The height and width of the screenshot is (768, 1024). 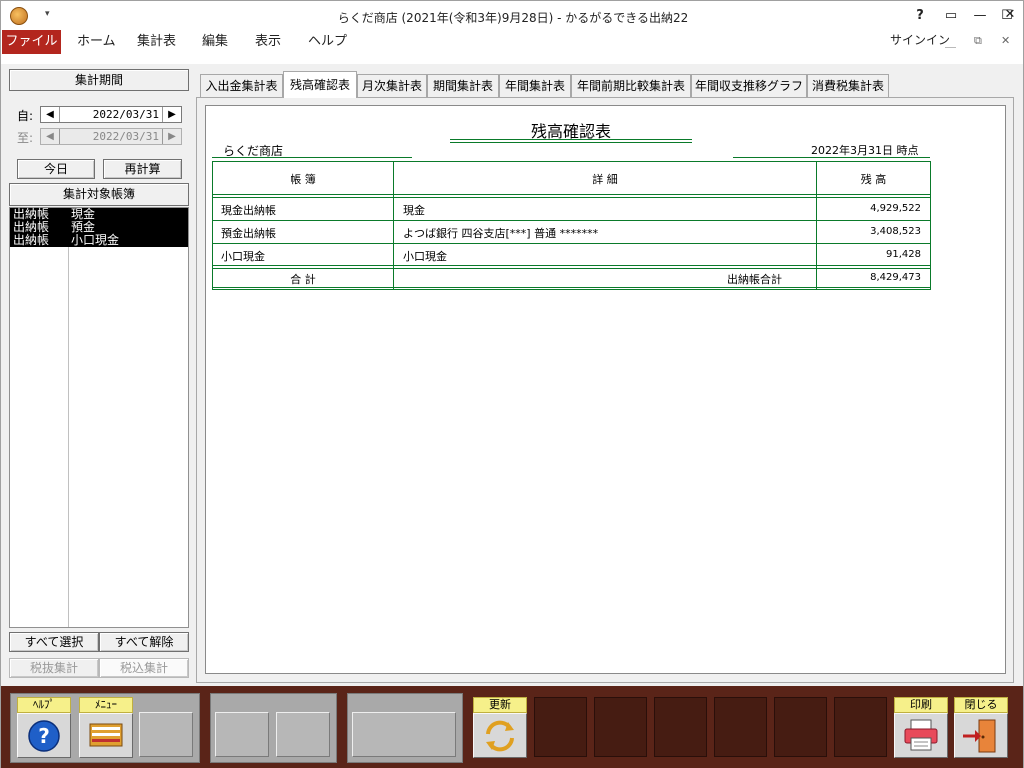 I want to click on close-window-icon: ✕, so click(x=1010, y=15).